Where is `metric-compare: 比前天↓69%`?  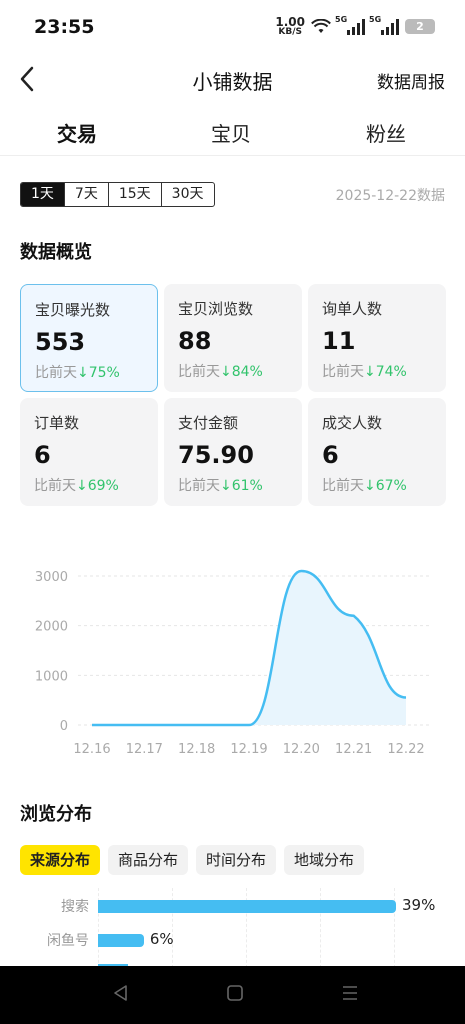
metric-compare: 比前天↓69% is located at coordinates (89, 485).